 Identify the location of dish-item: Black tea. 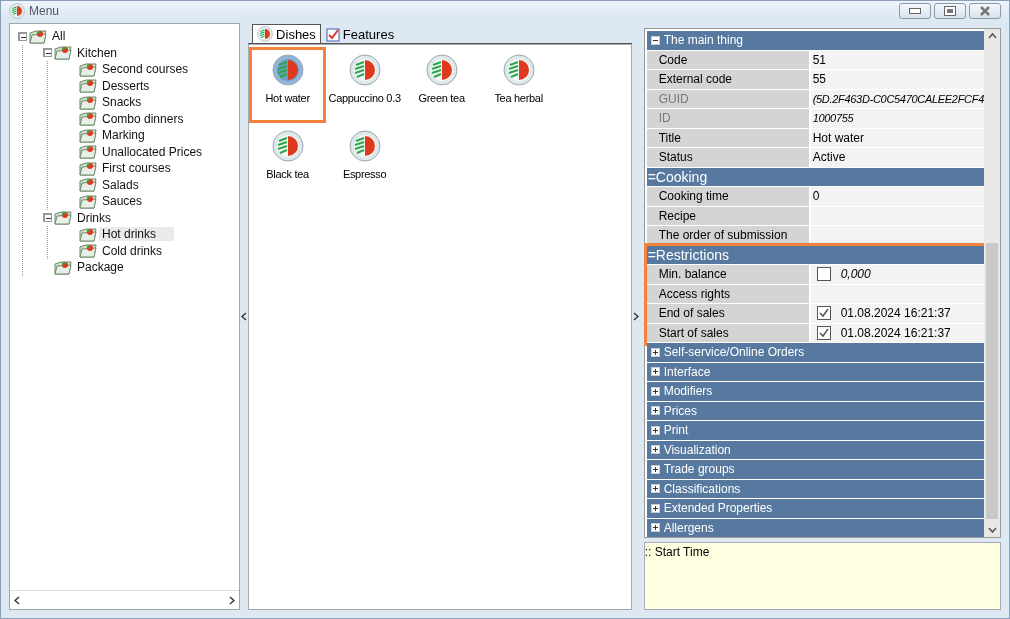
(288, 161).